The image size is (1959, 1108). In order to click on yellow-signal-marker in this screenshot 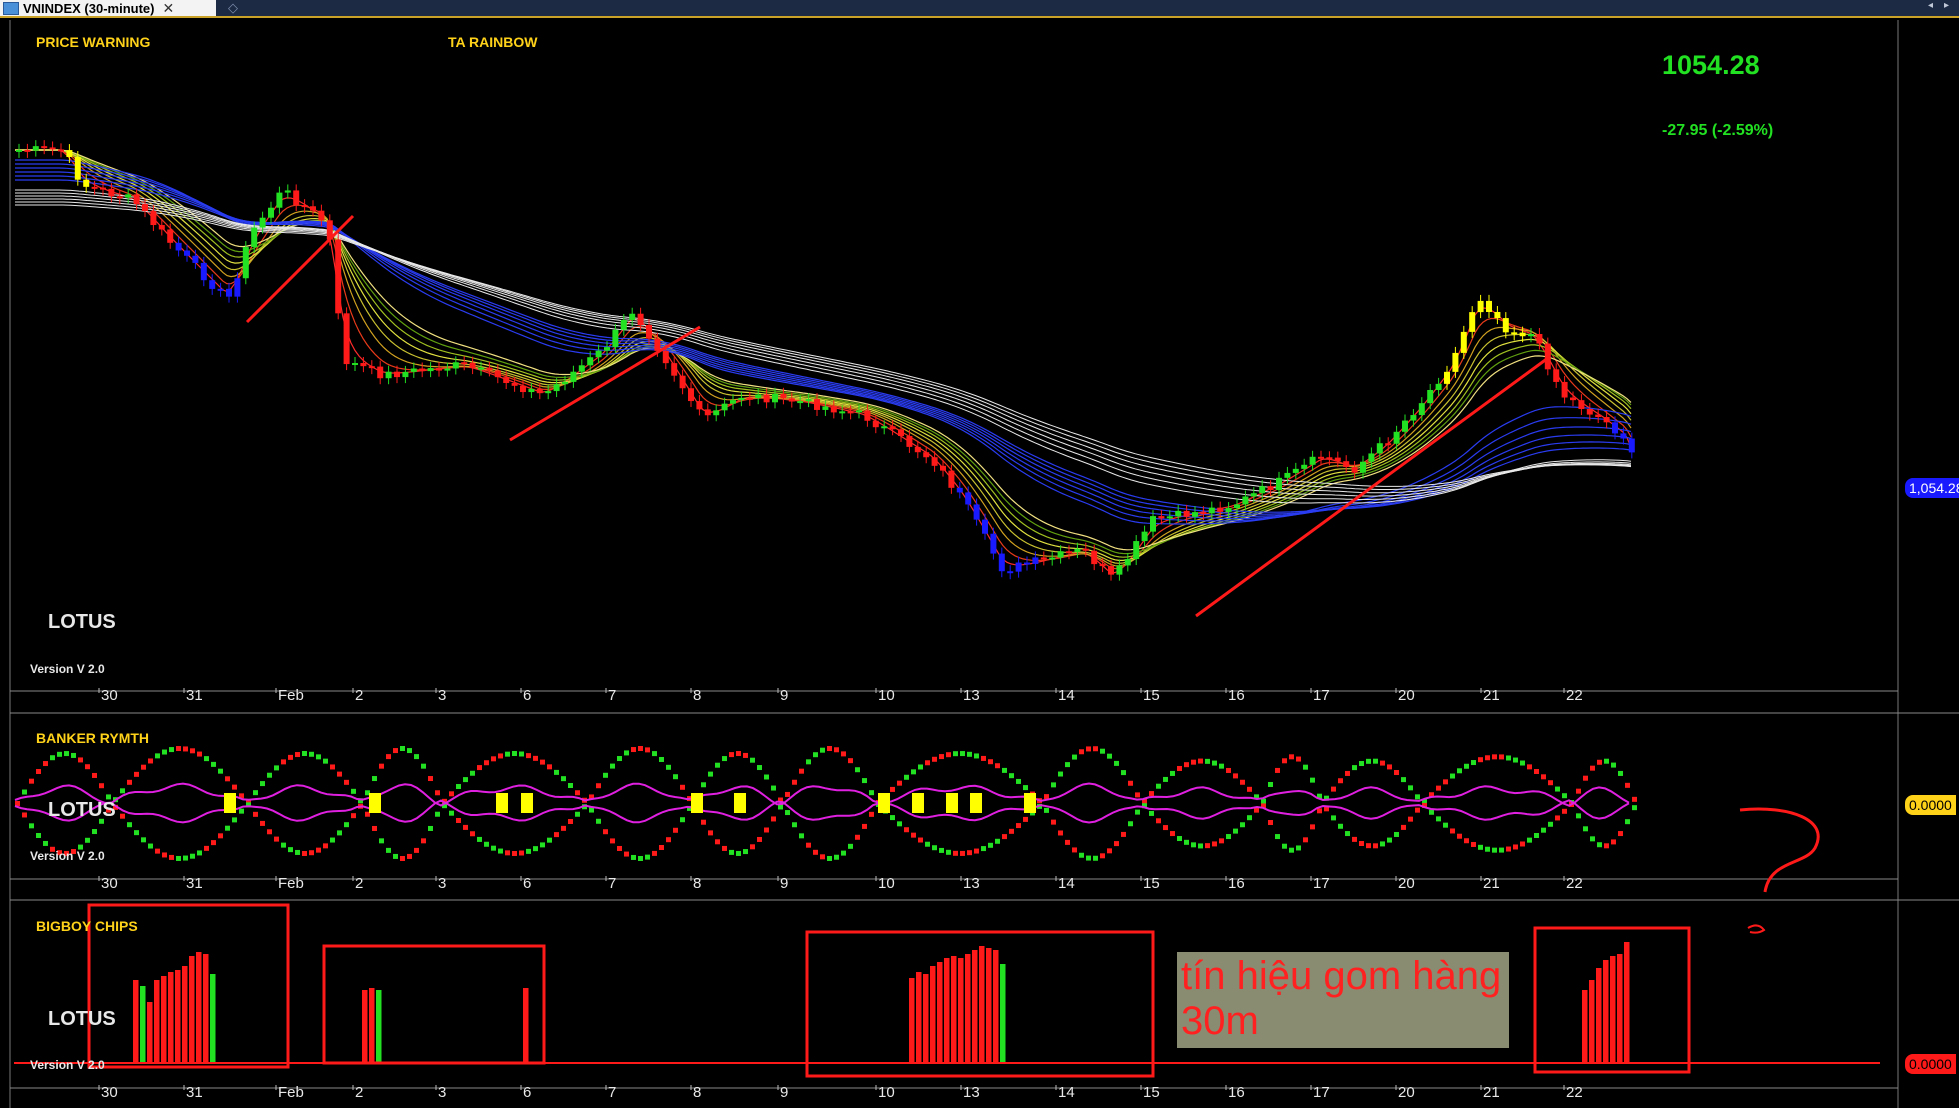, I will do `click(884, 803)`.